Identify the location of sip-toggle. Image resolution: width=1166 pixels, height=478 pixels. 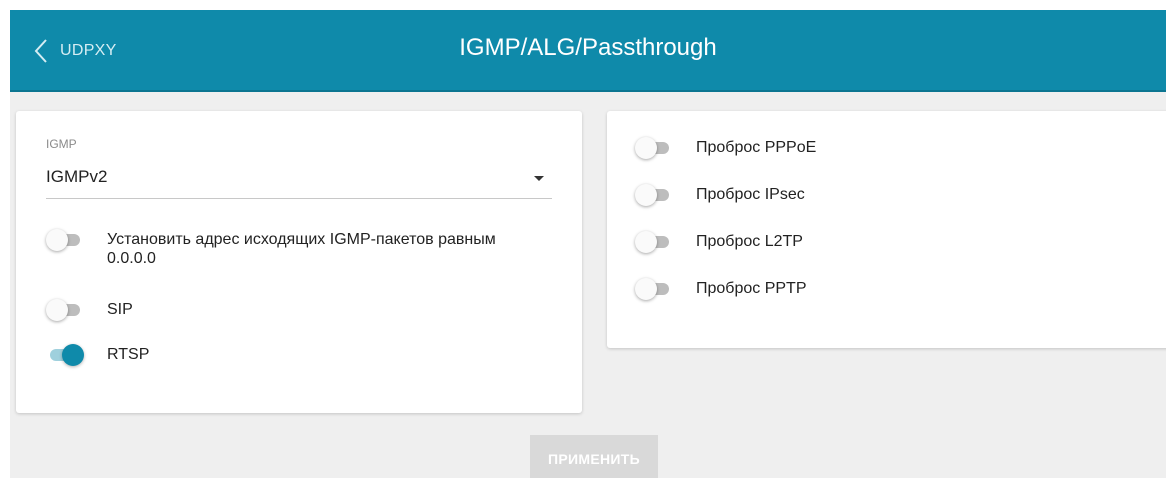
(64, 310).